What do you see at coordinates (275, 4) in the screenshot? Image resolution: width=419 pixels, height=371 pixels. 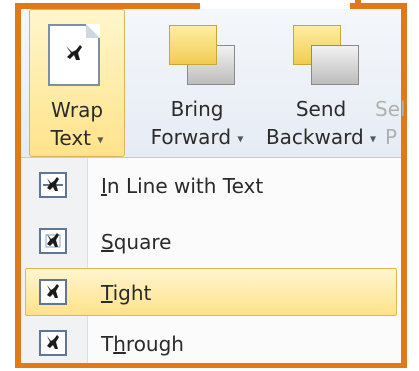 I see `frame-gap` at bounding box center [275, 4].